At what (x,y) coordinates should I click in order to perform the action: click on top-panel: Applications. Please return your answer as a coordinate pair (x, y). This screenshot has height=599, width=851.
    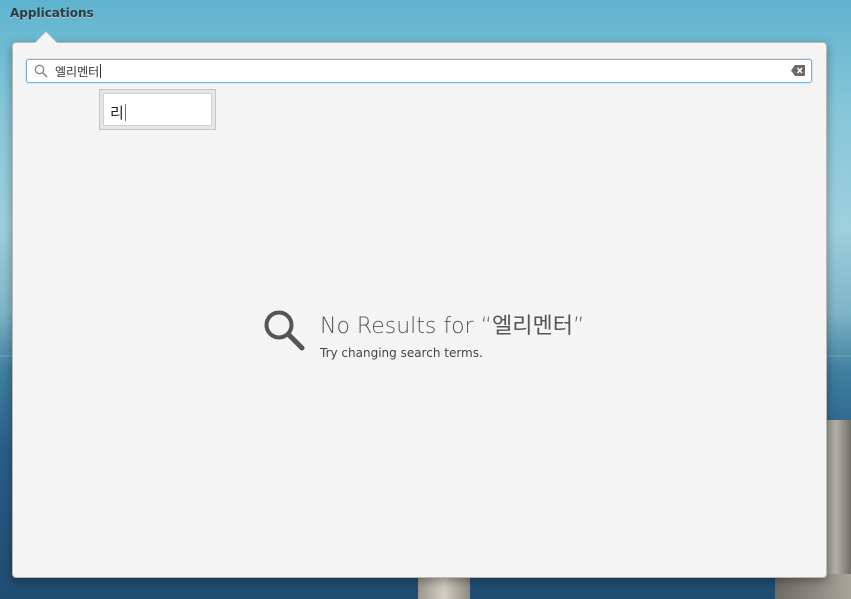
    Looking at the image, I should click on (425, 14).